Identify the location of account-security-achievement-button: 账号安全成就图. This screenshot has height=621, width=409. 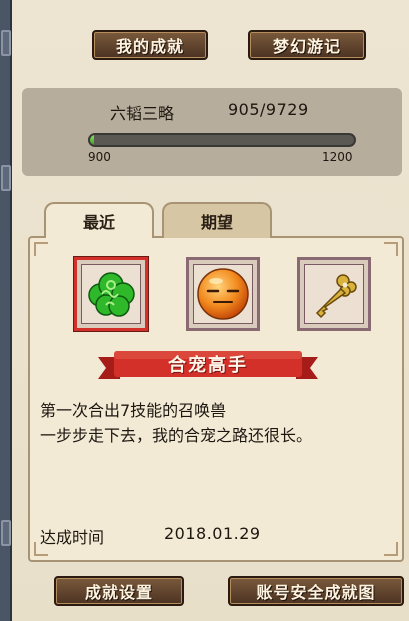
(316, 591).